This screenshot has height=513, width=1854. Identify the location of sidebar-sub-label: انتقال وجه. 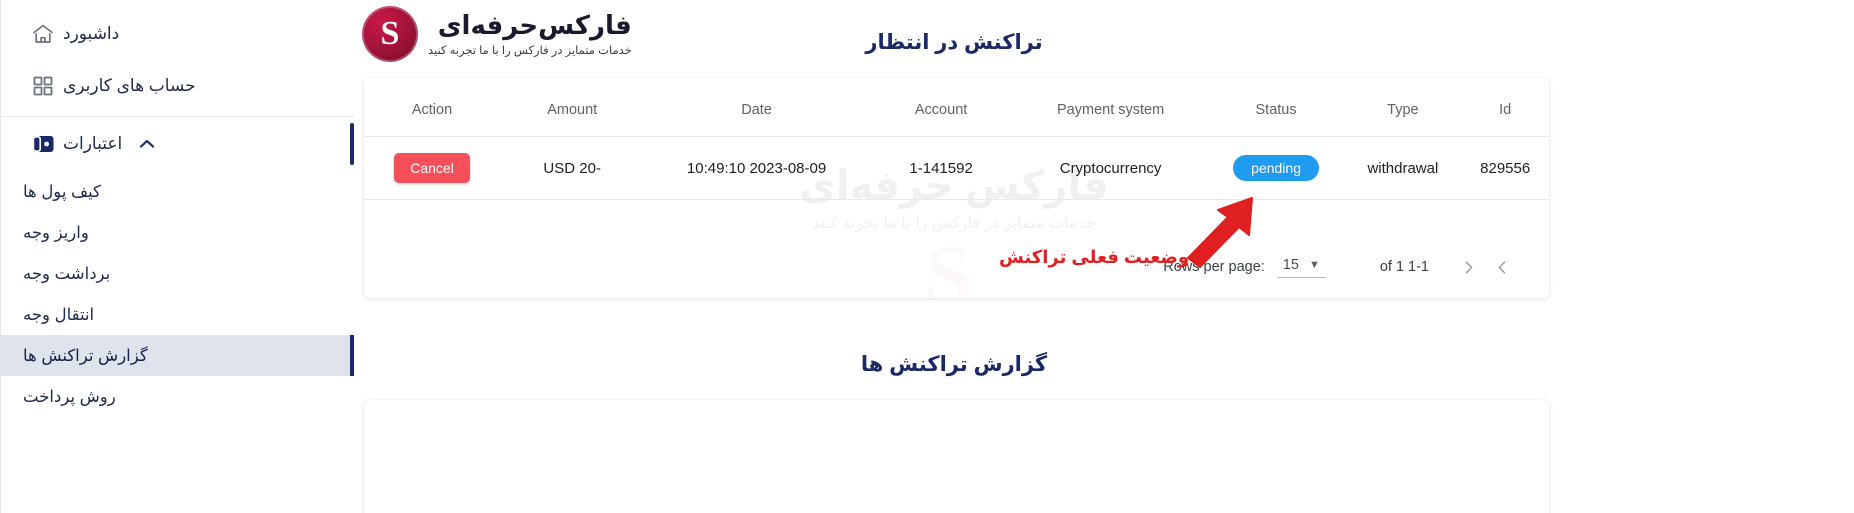
(59, 314).